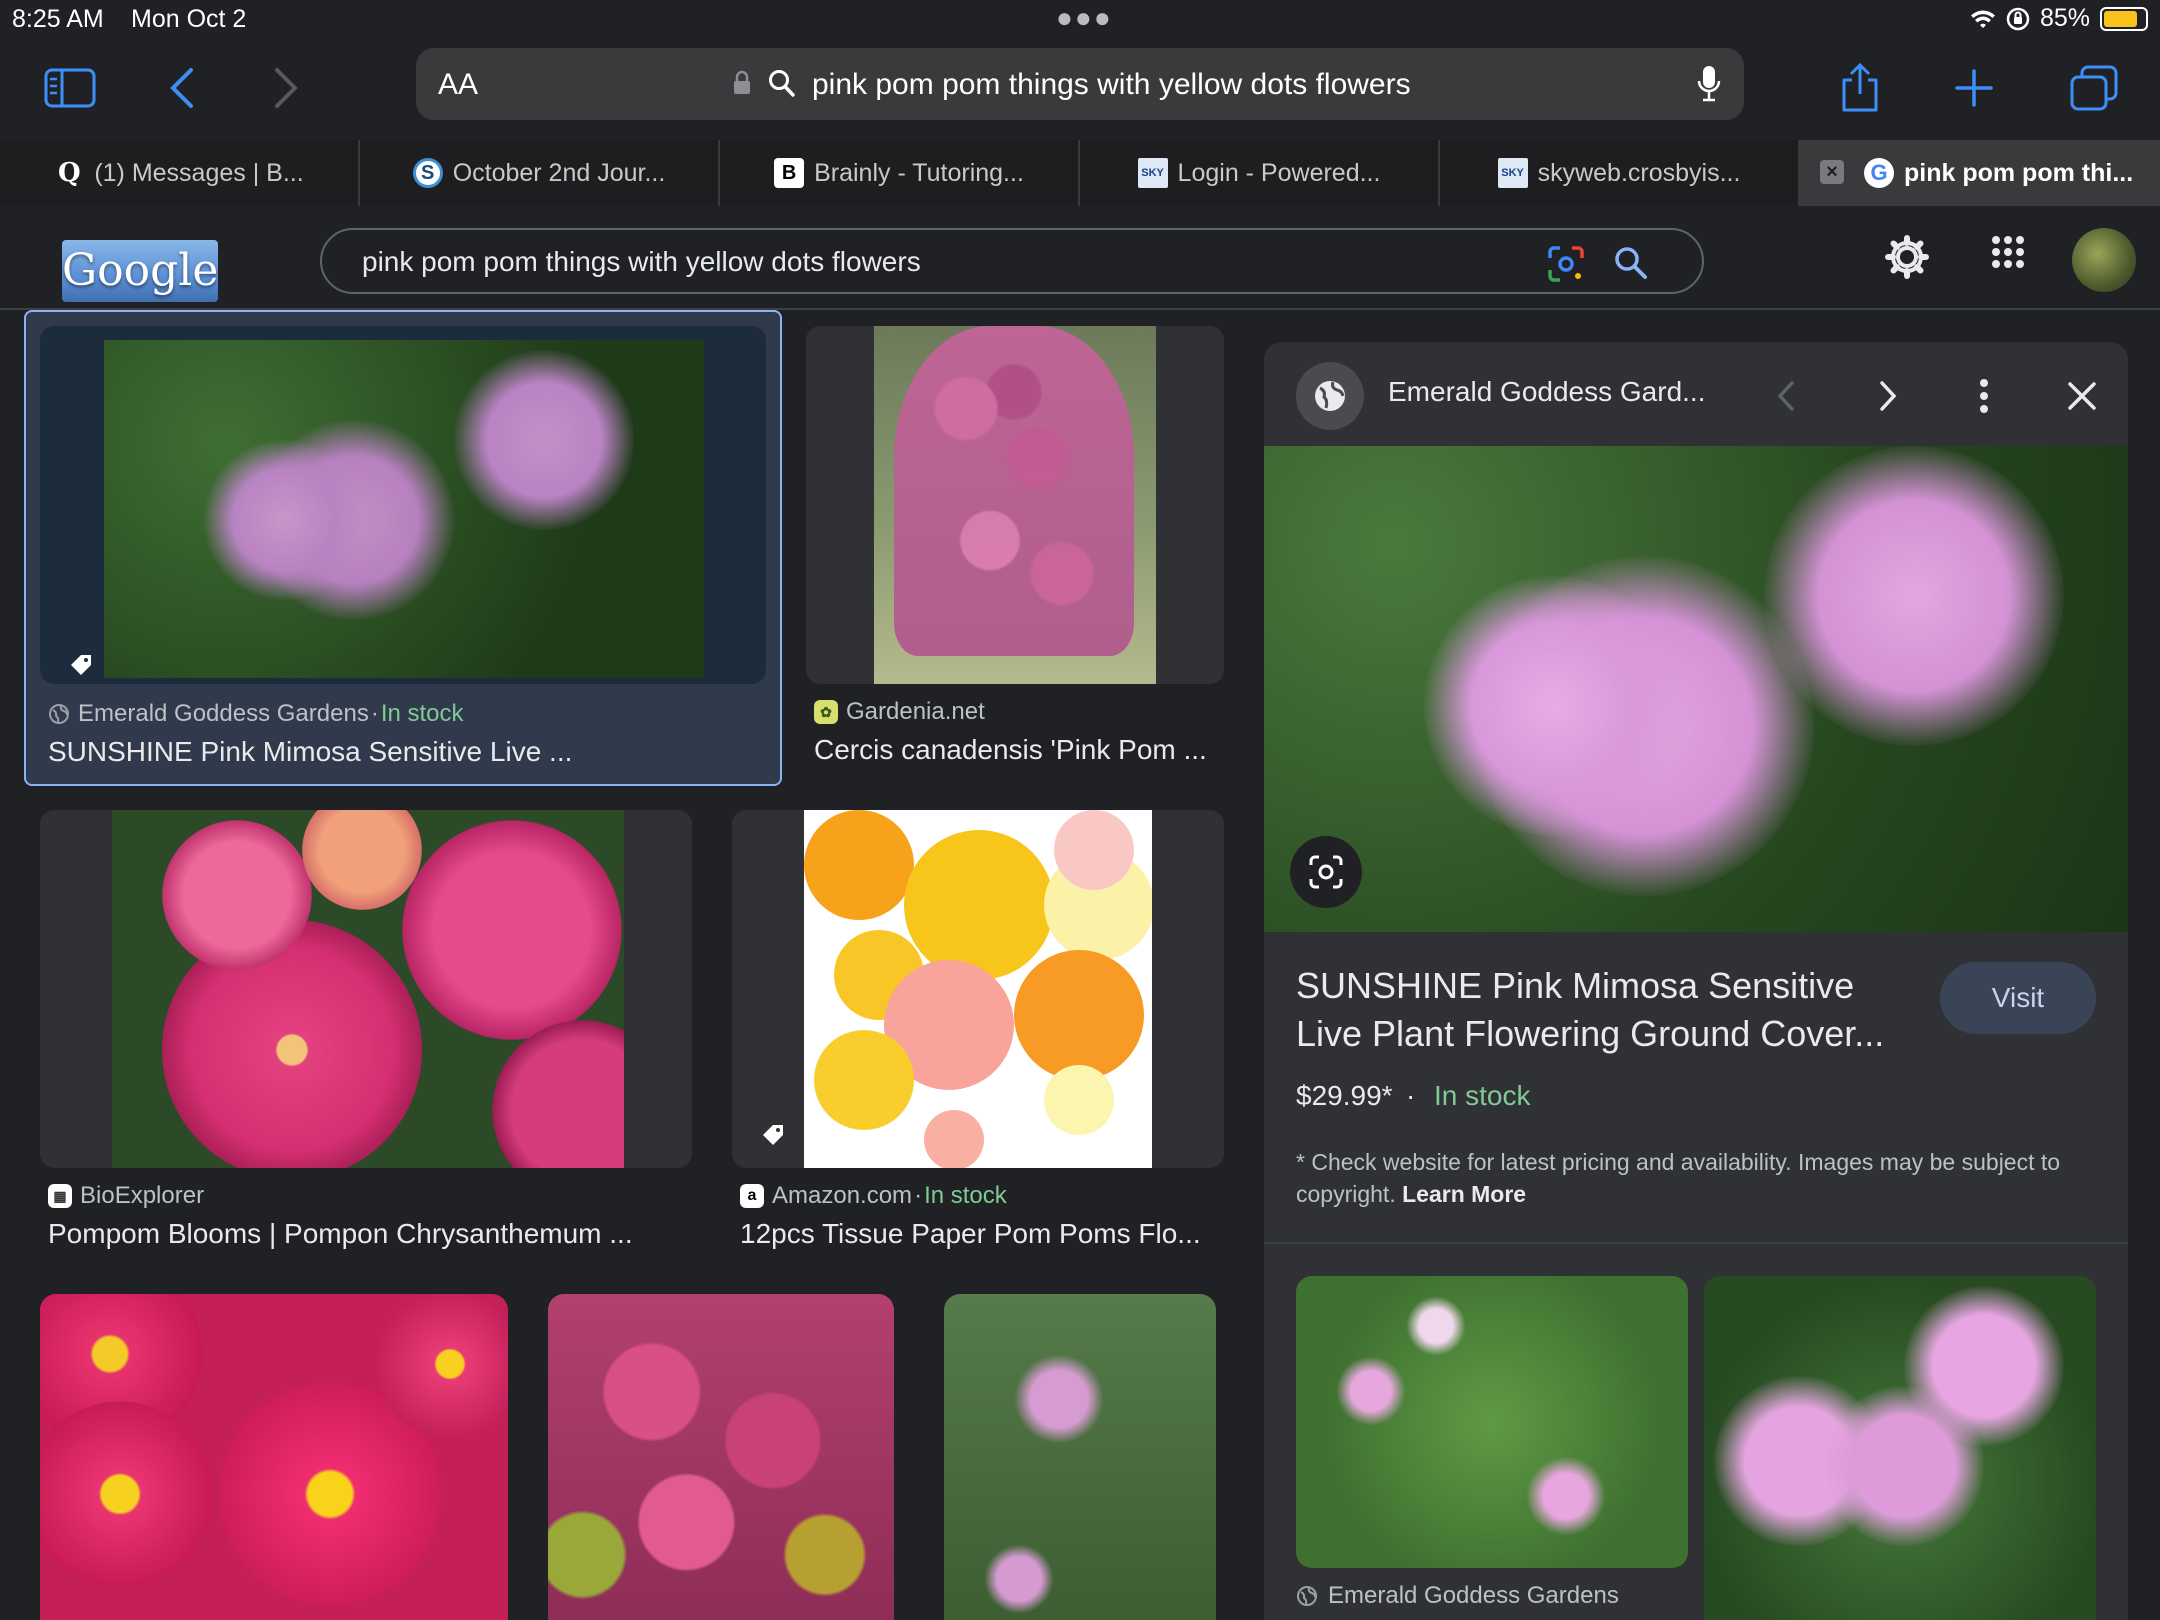  I want to click on bioexplorer-icon: ▦, so click(60, 1196).